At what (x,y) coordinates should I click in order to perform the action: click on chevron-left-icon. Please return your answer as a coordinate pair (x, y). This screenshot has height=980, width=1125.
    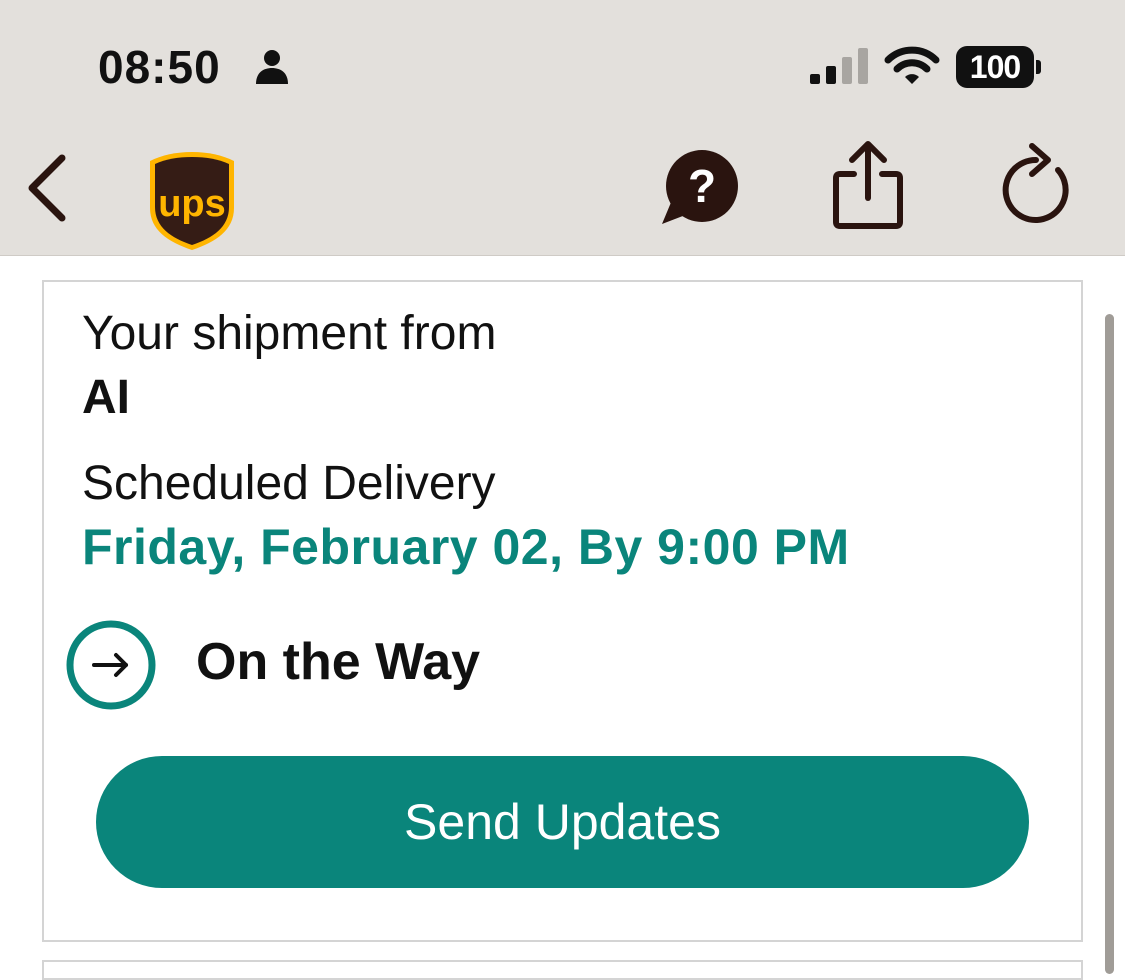
    Looking at the image, I should click on (50, 188).